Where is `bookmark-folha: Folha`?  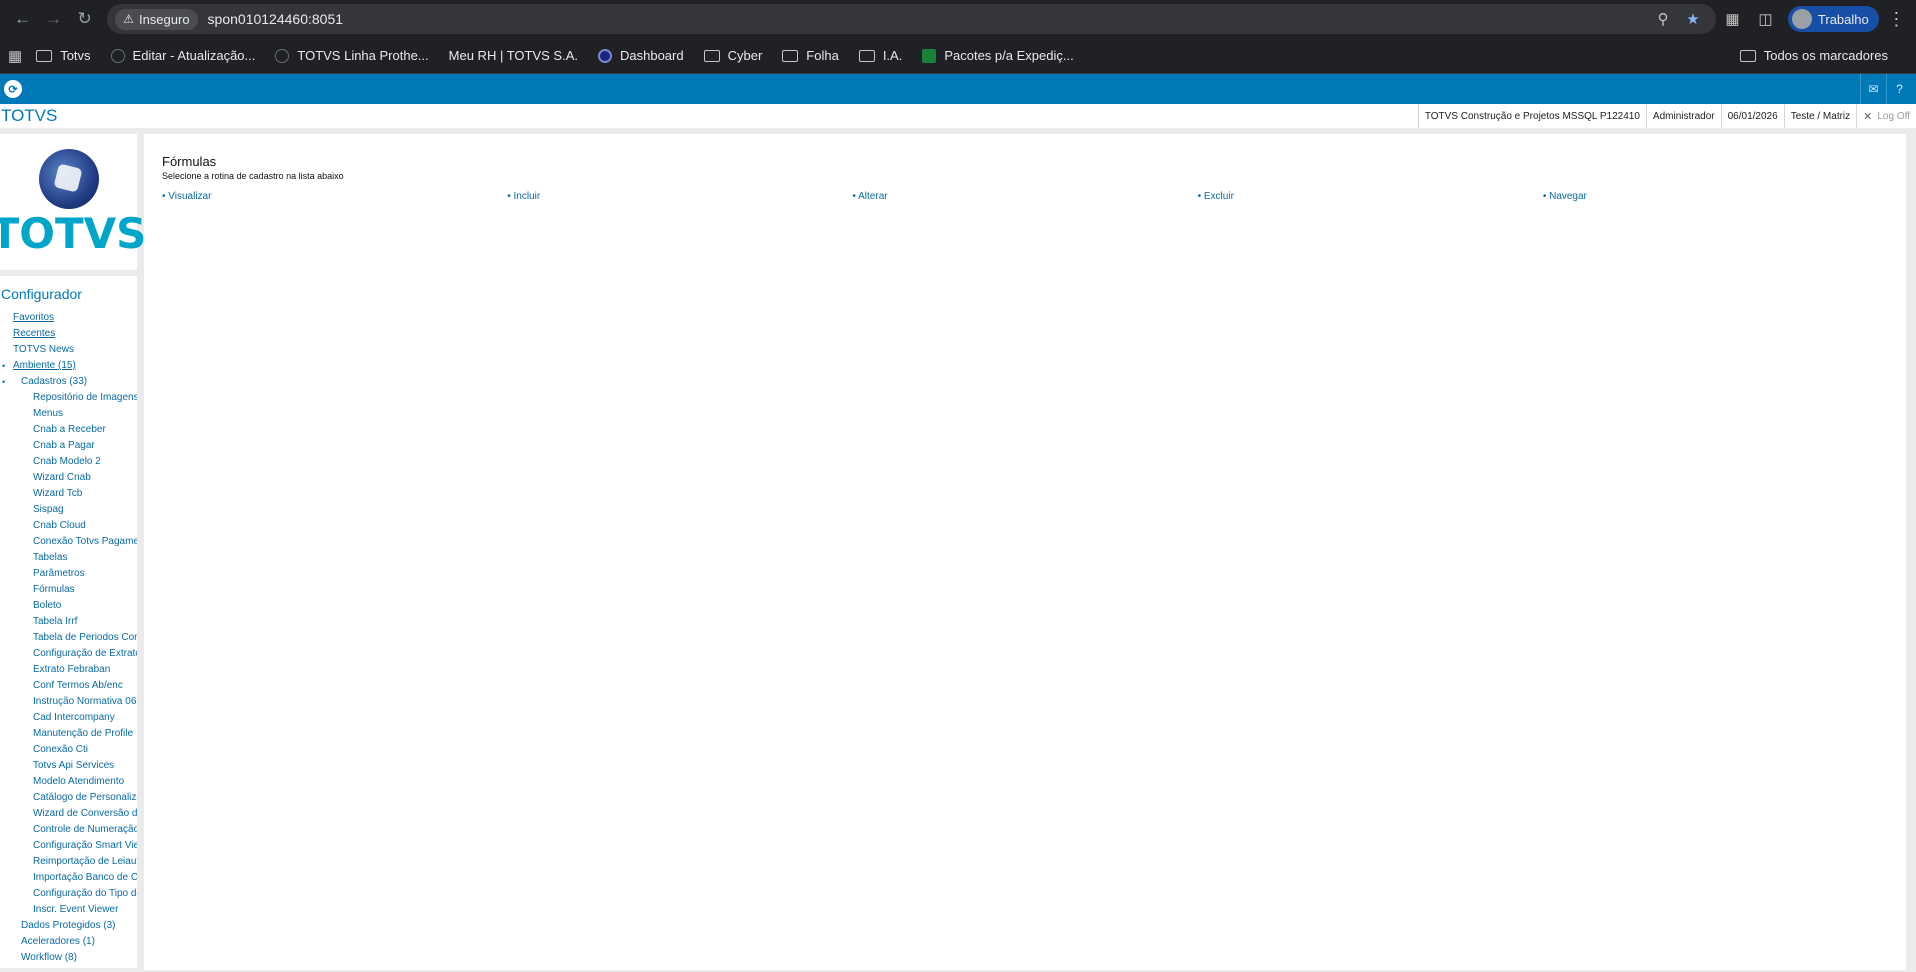 bookmark-folha: Folha is located at coordinates (810, 55).